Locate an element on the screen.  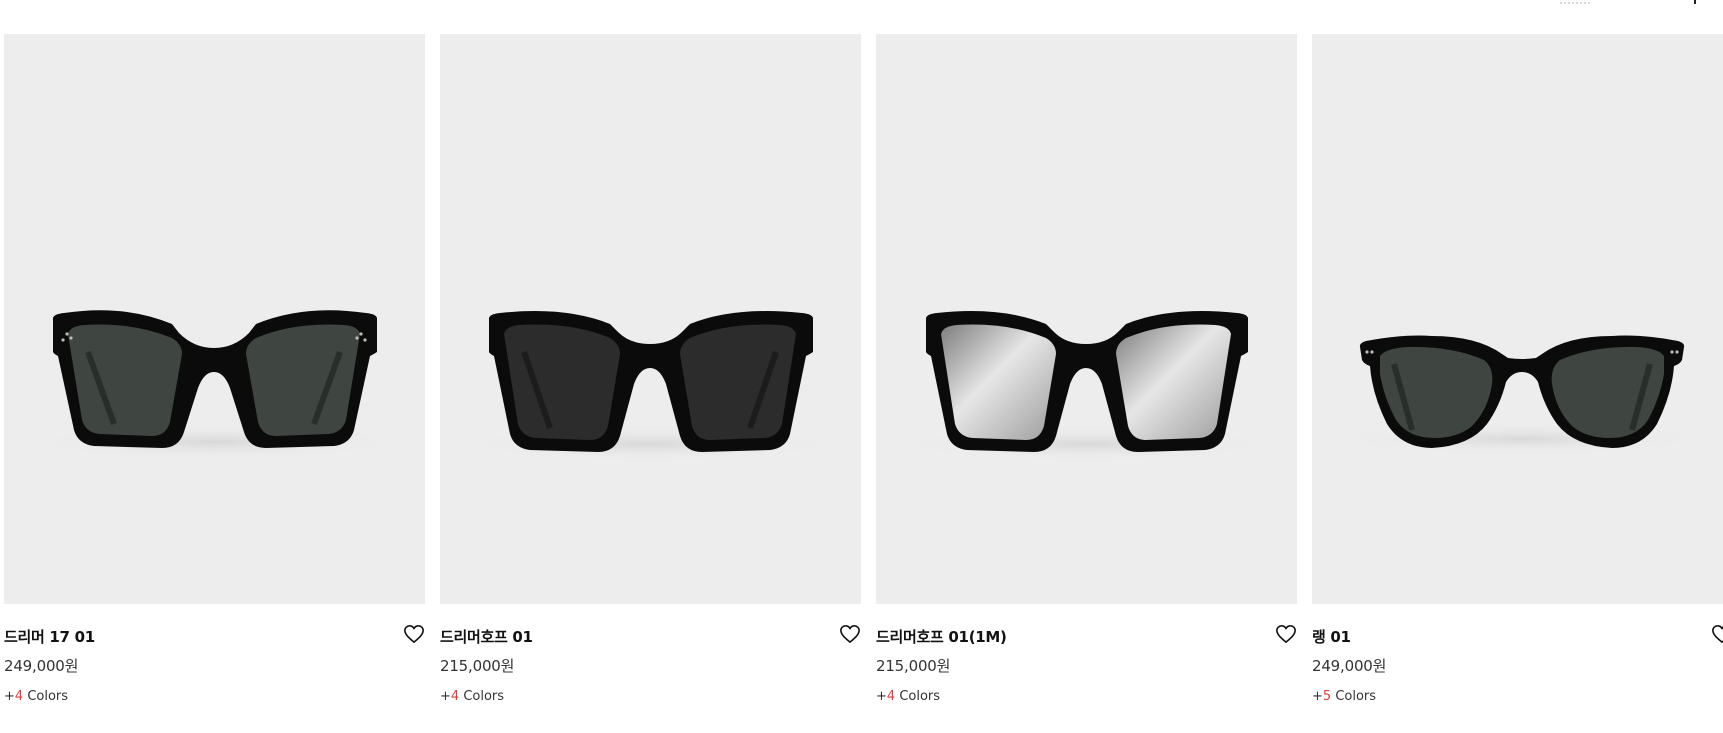
sunglasses-round-dark-lens-icon is located at coordinates (1522, 395).